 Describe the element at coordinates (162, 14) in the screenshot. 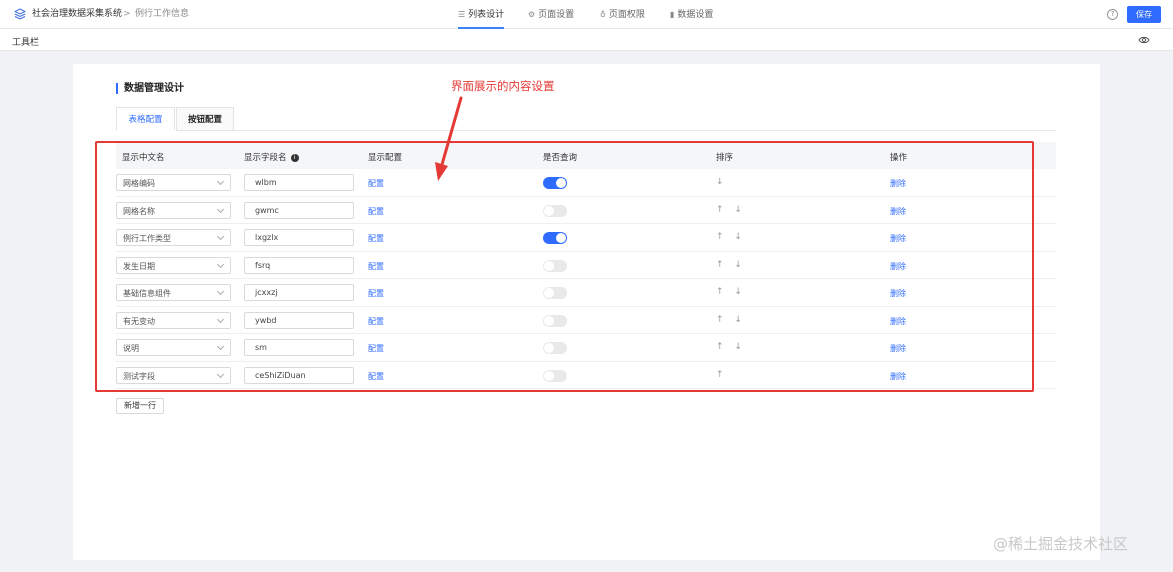

I see `breadcrumb-page: 例行工作信息` at that location.